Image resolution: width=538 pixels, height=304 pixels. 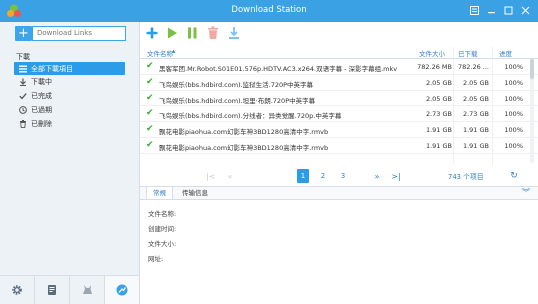 I want to click on file-size: 782.26 MB, so click(x=434, y=67).